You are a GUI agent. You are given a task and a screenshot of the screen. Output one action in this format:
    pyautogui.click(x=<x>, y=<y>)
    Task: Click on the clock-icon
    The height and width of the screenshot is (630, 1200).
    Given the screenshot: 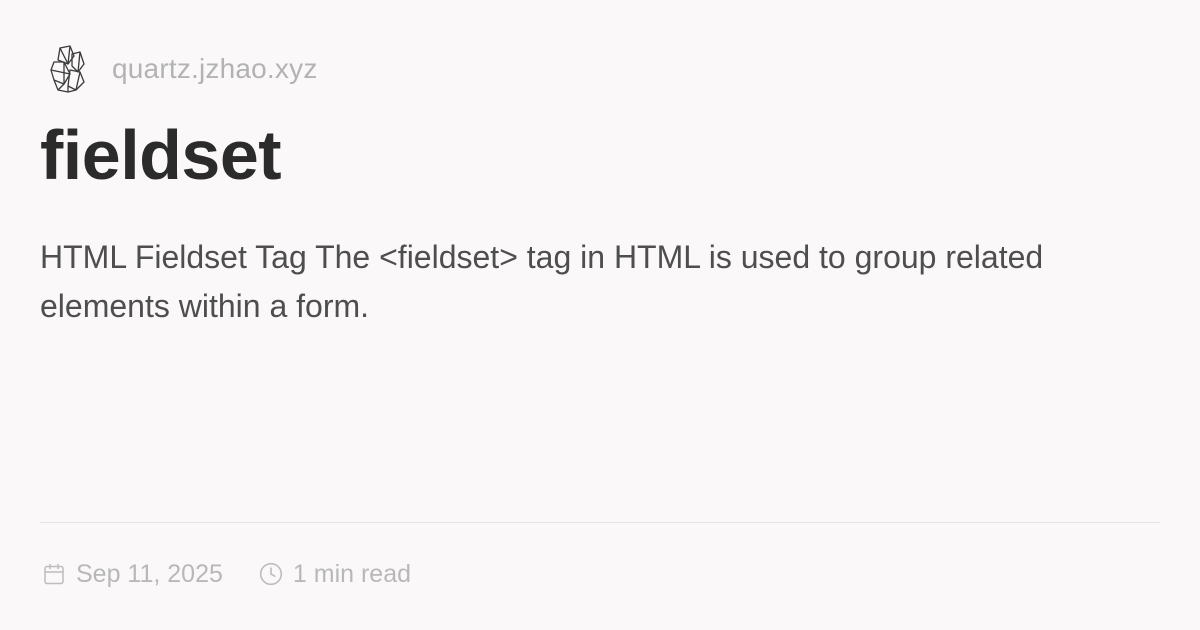 What is the action you would take?
    pyautogui.click(x=271, y=574)
    